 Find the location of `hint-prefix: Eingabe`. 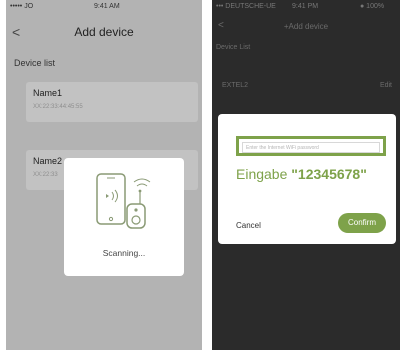

hint-prefix: Eingabe is located at coordinates (264, 174).